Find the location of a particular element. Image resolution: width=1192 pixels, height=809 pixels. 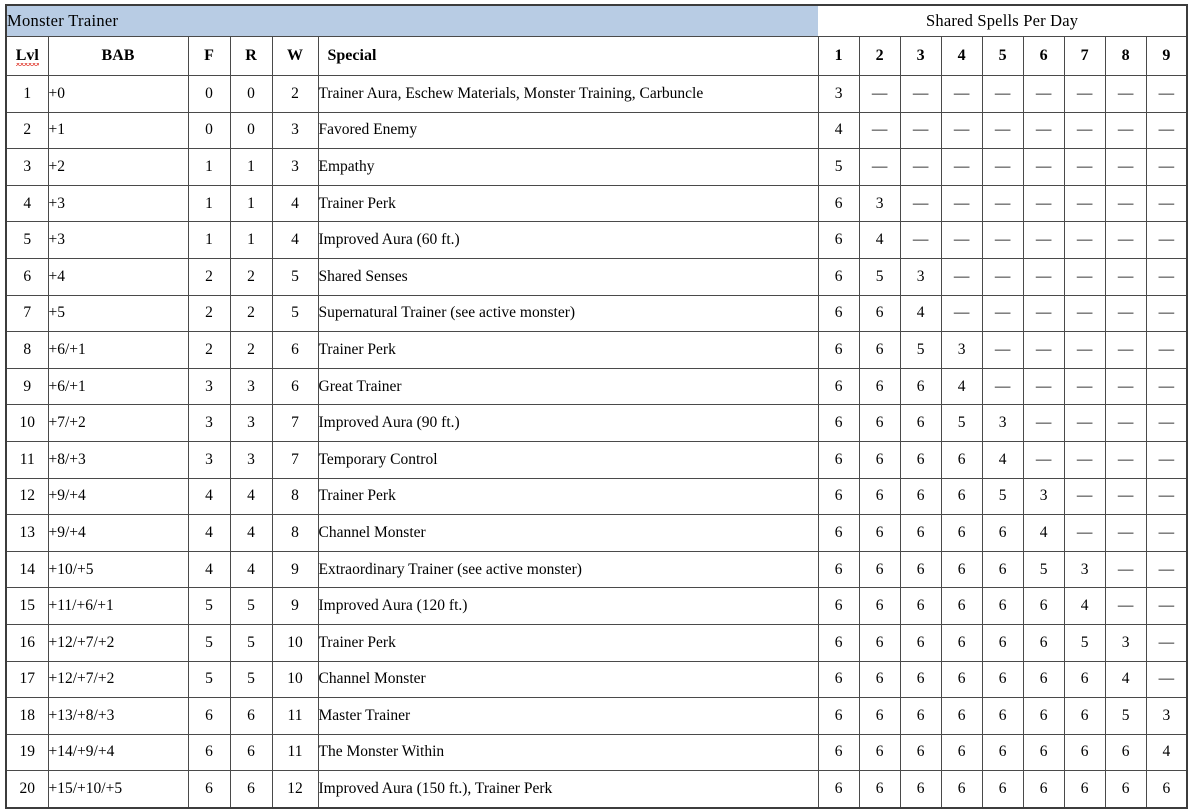

cell-fort: 0 is located at coordinates (209, 94).